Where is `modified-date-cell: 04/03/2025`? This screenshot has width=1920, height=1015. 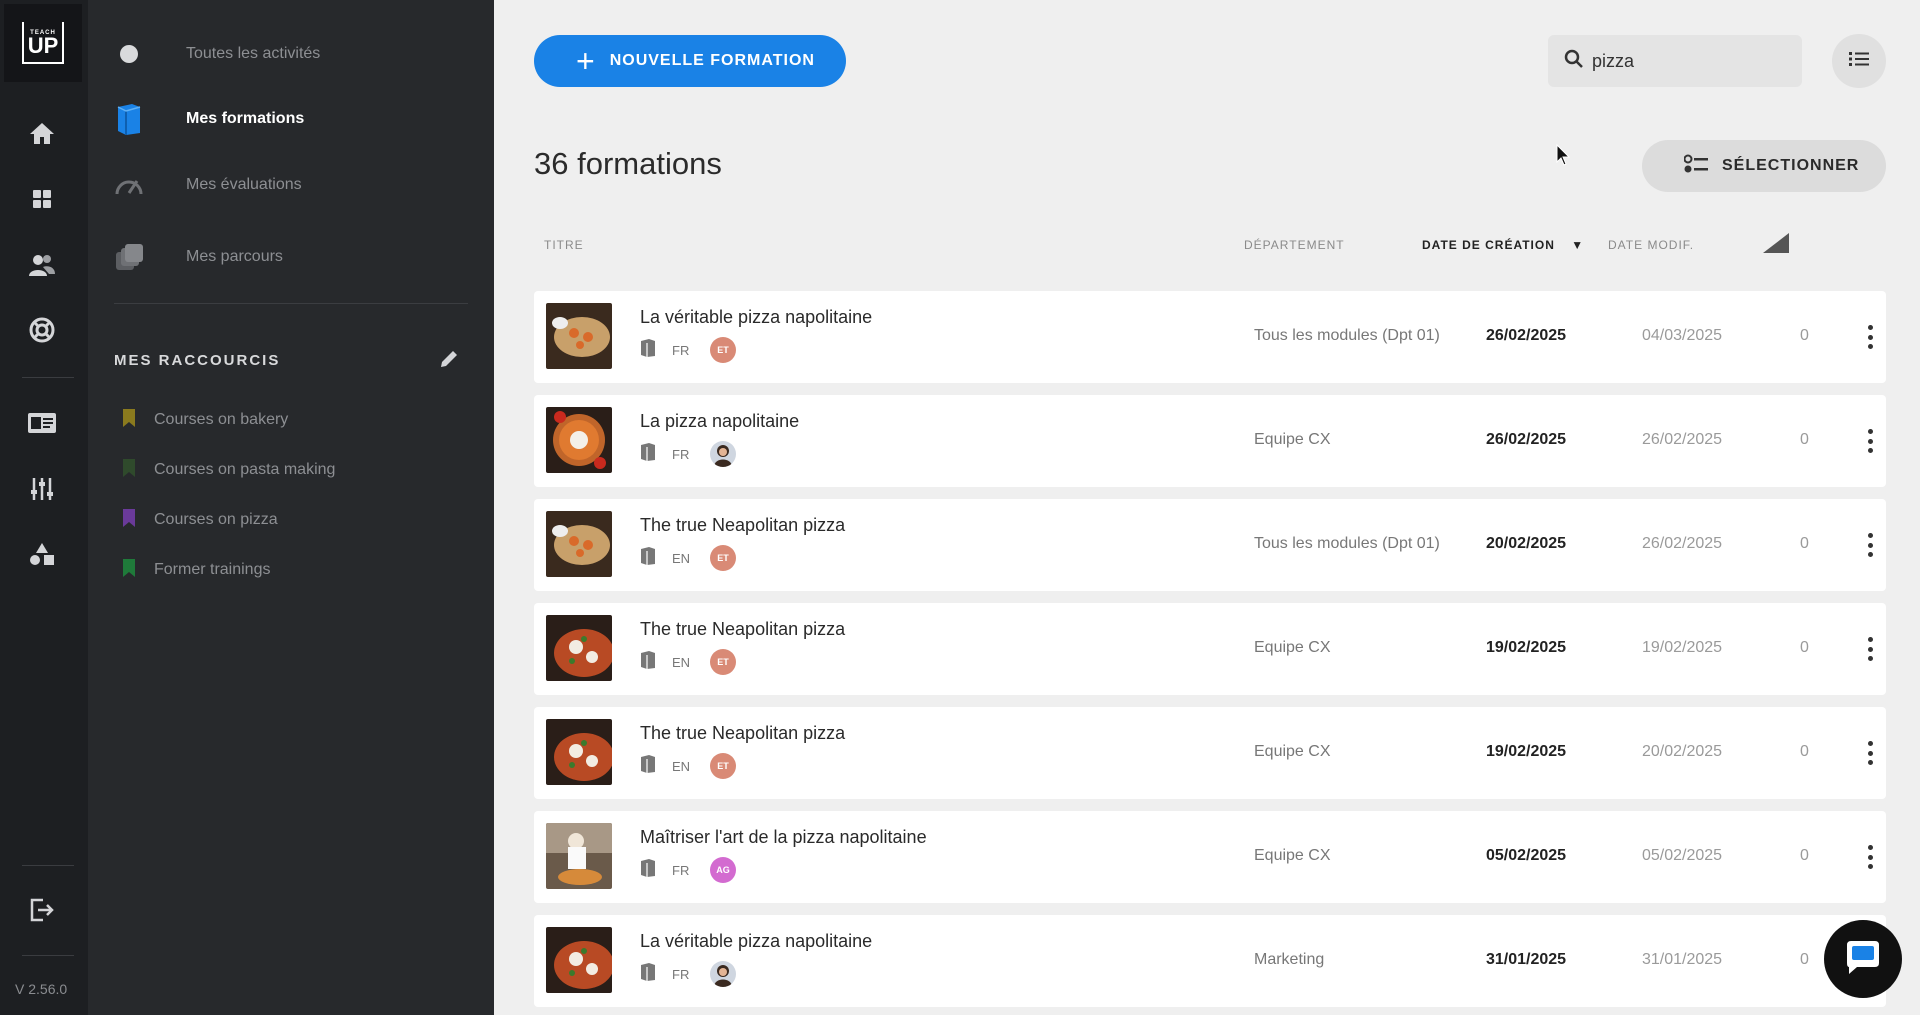
modified-date-cell: 04/03/2025 is located at coordinates (1682, 335).